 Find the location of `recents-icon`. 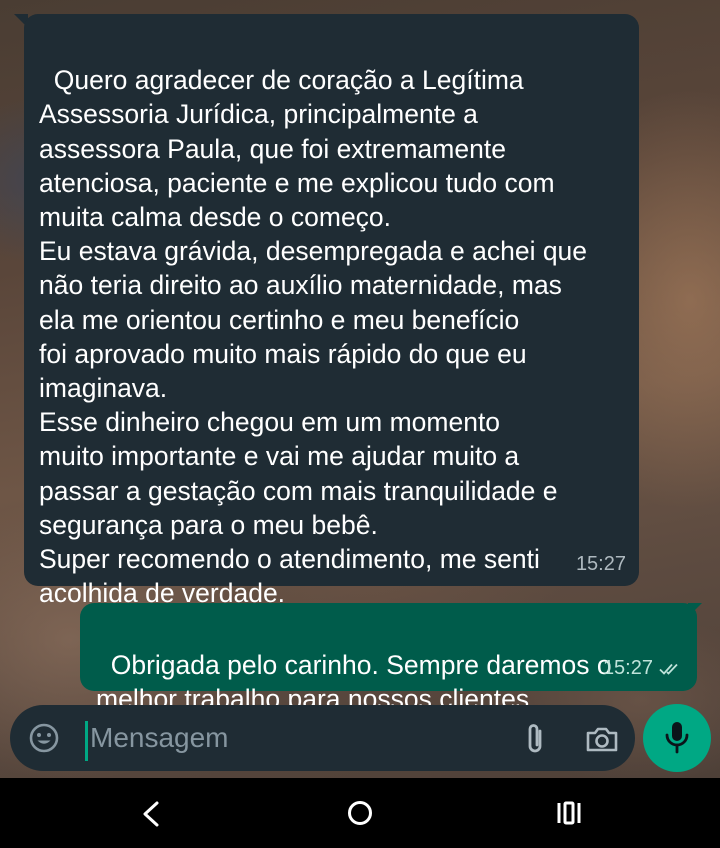

recents-icon is located at coordinates (569, 813).